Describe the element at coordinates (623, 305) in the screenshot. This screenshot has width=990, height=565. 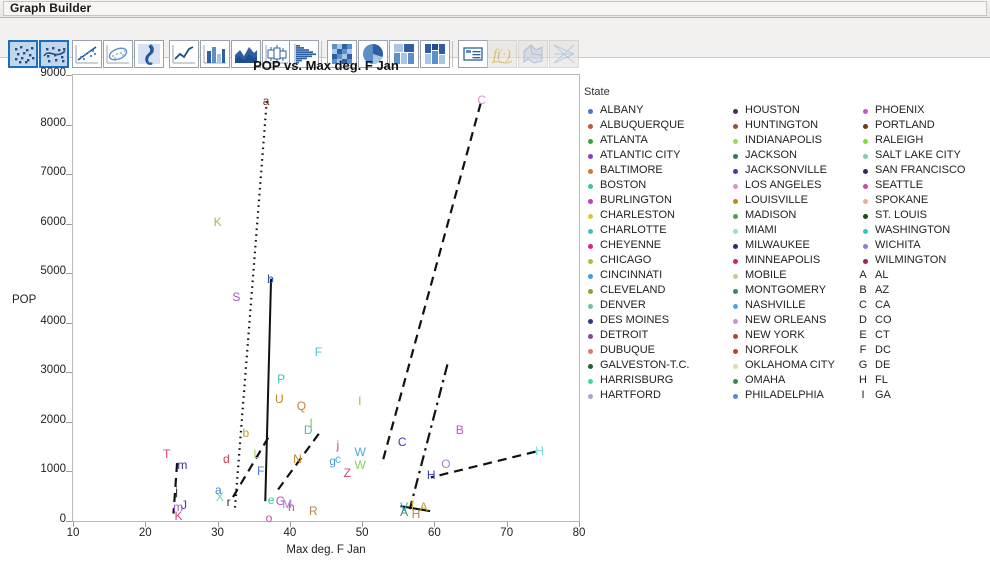
I see `legend-item-label: DENVER` at that location.